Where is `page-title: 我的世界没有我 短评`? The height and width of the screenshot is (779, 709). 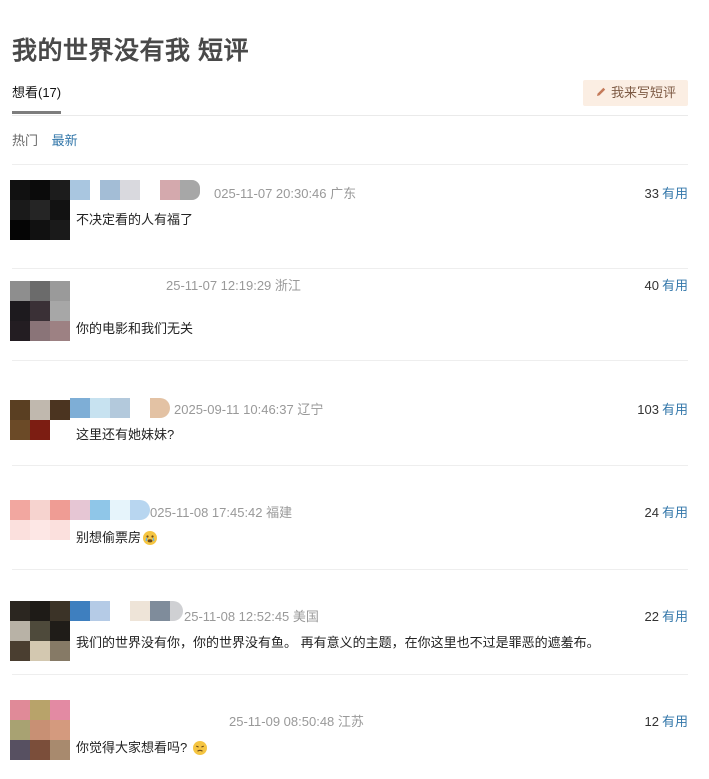
page-title: 我的世界没有我 短评 is located at coordinates (130, 51).